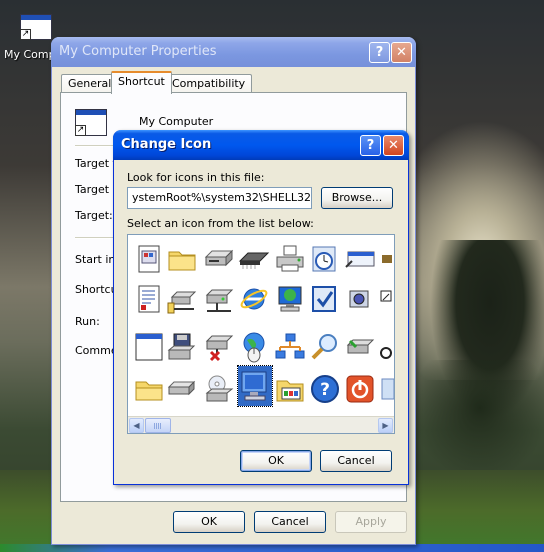  I want to click on wallpaper-tree-base, so click(477, 420).